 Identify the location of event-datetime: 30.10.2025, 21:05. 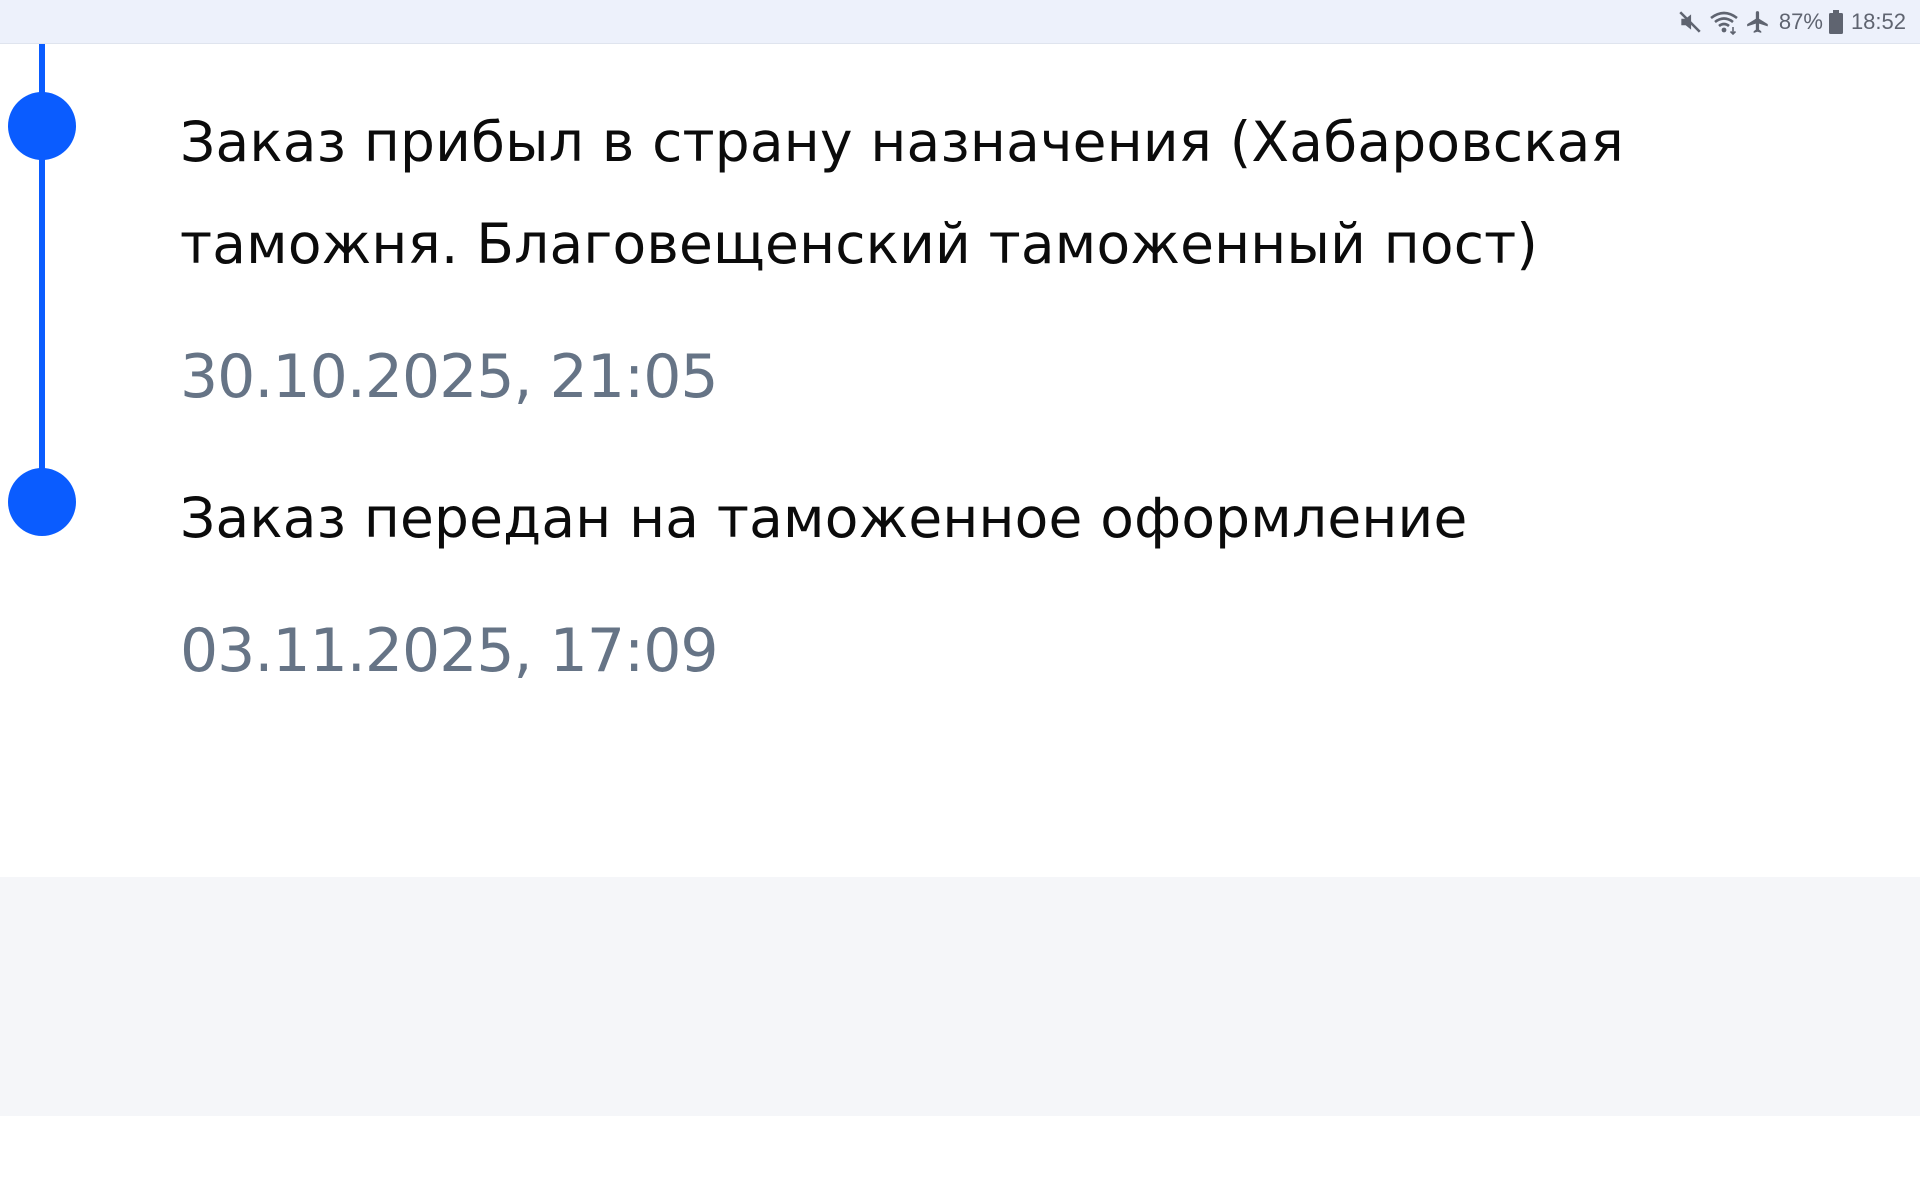
(449, 377).